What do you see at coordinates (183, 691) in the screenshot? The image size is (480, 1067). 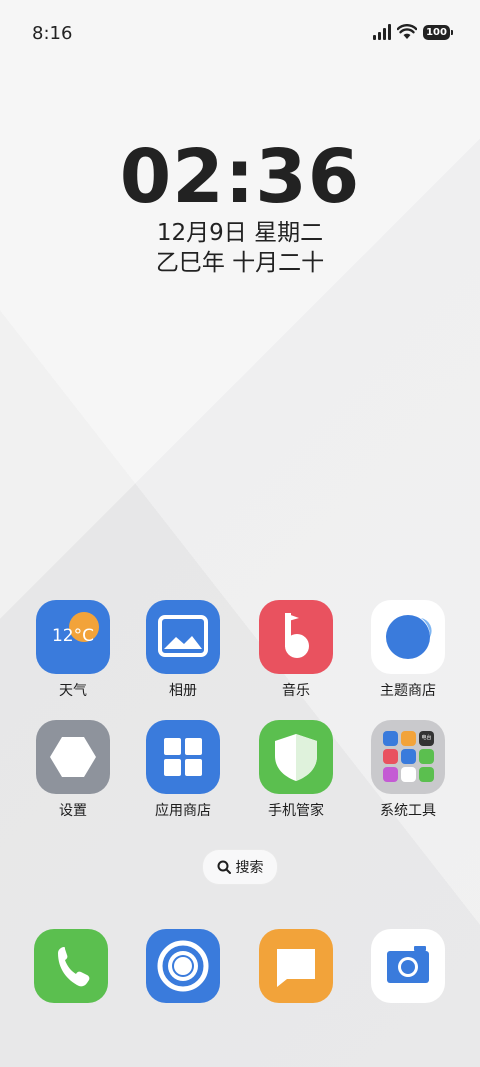 I see `app-label: 相册` at bounding box center [183, 691].